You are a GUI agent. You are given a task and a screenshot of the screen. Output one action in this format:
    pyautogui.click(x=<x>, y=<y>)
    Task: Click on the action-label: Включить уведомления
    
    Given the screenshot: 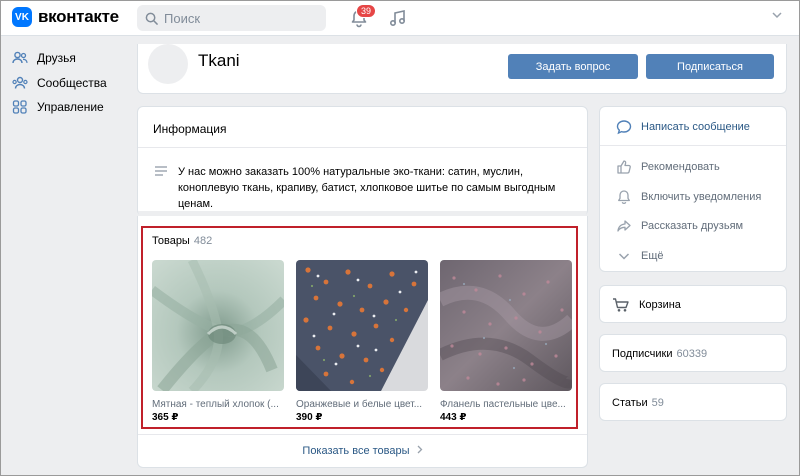 What is the action you would take?
    pyautogui.click(x=701, y=197)
    